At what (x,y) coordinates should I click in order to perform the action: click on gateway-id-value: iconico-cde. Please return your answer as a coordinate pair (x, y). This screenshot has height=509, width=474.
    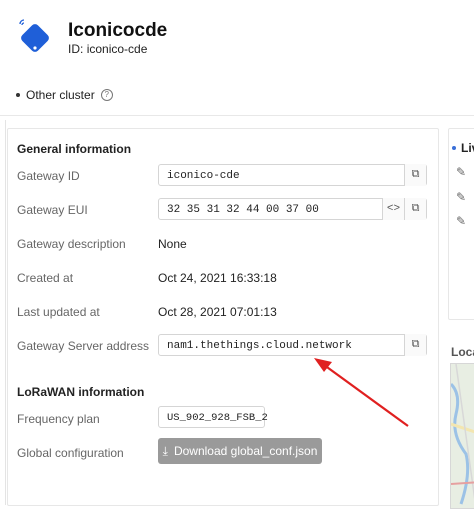
    Looking at the image, I should click on (203, 176).